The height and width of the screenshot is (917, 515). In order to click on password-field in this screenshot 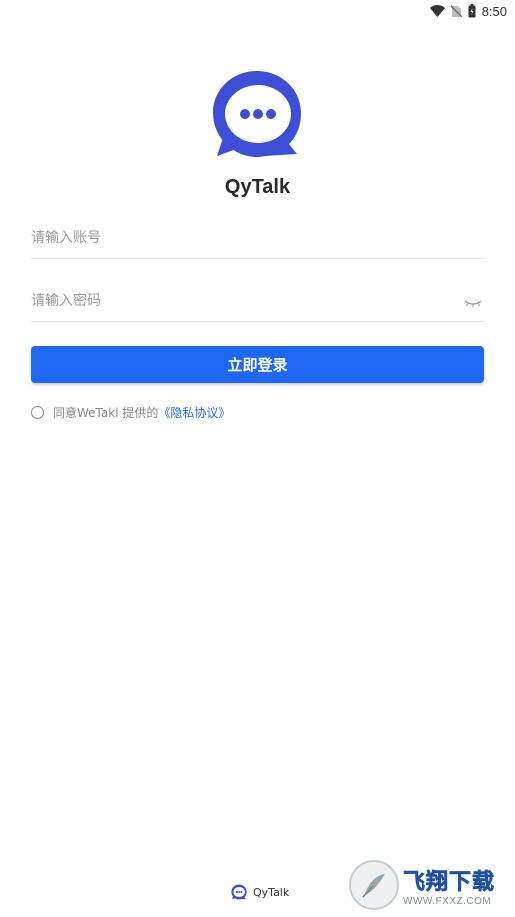, I will do `click(257, 301)`.